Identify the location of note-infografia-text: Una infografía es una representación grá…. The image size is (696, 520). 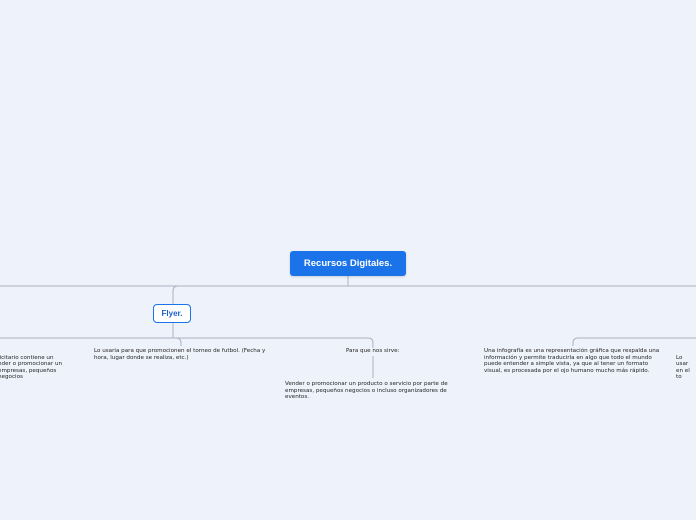
(572, 361).